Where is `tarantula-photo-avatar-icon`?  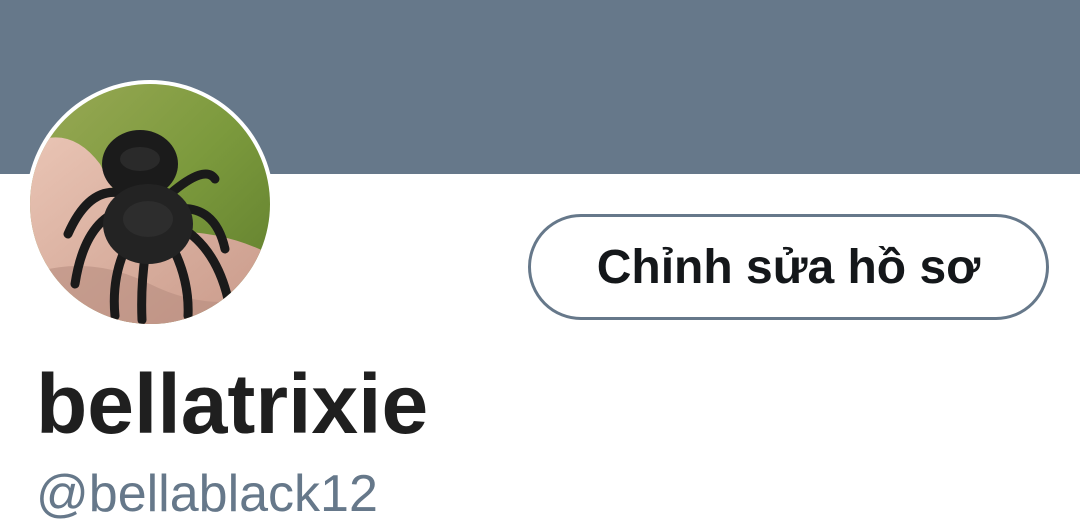
tarantula-photo-avatar-icon is located at coordinates (150, 204).